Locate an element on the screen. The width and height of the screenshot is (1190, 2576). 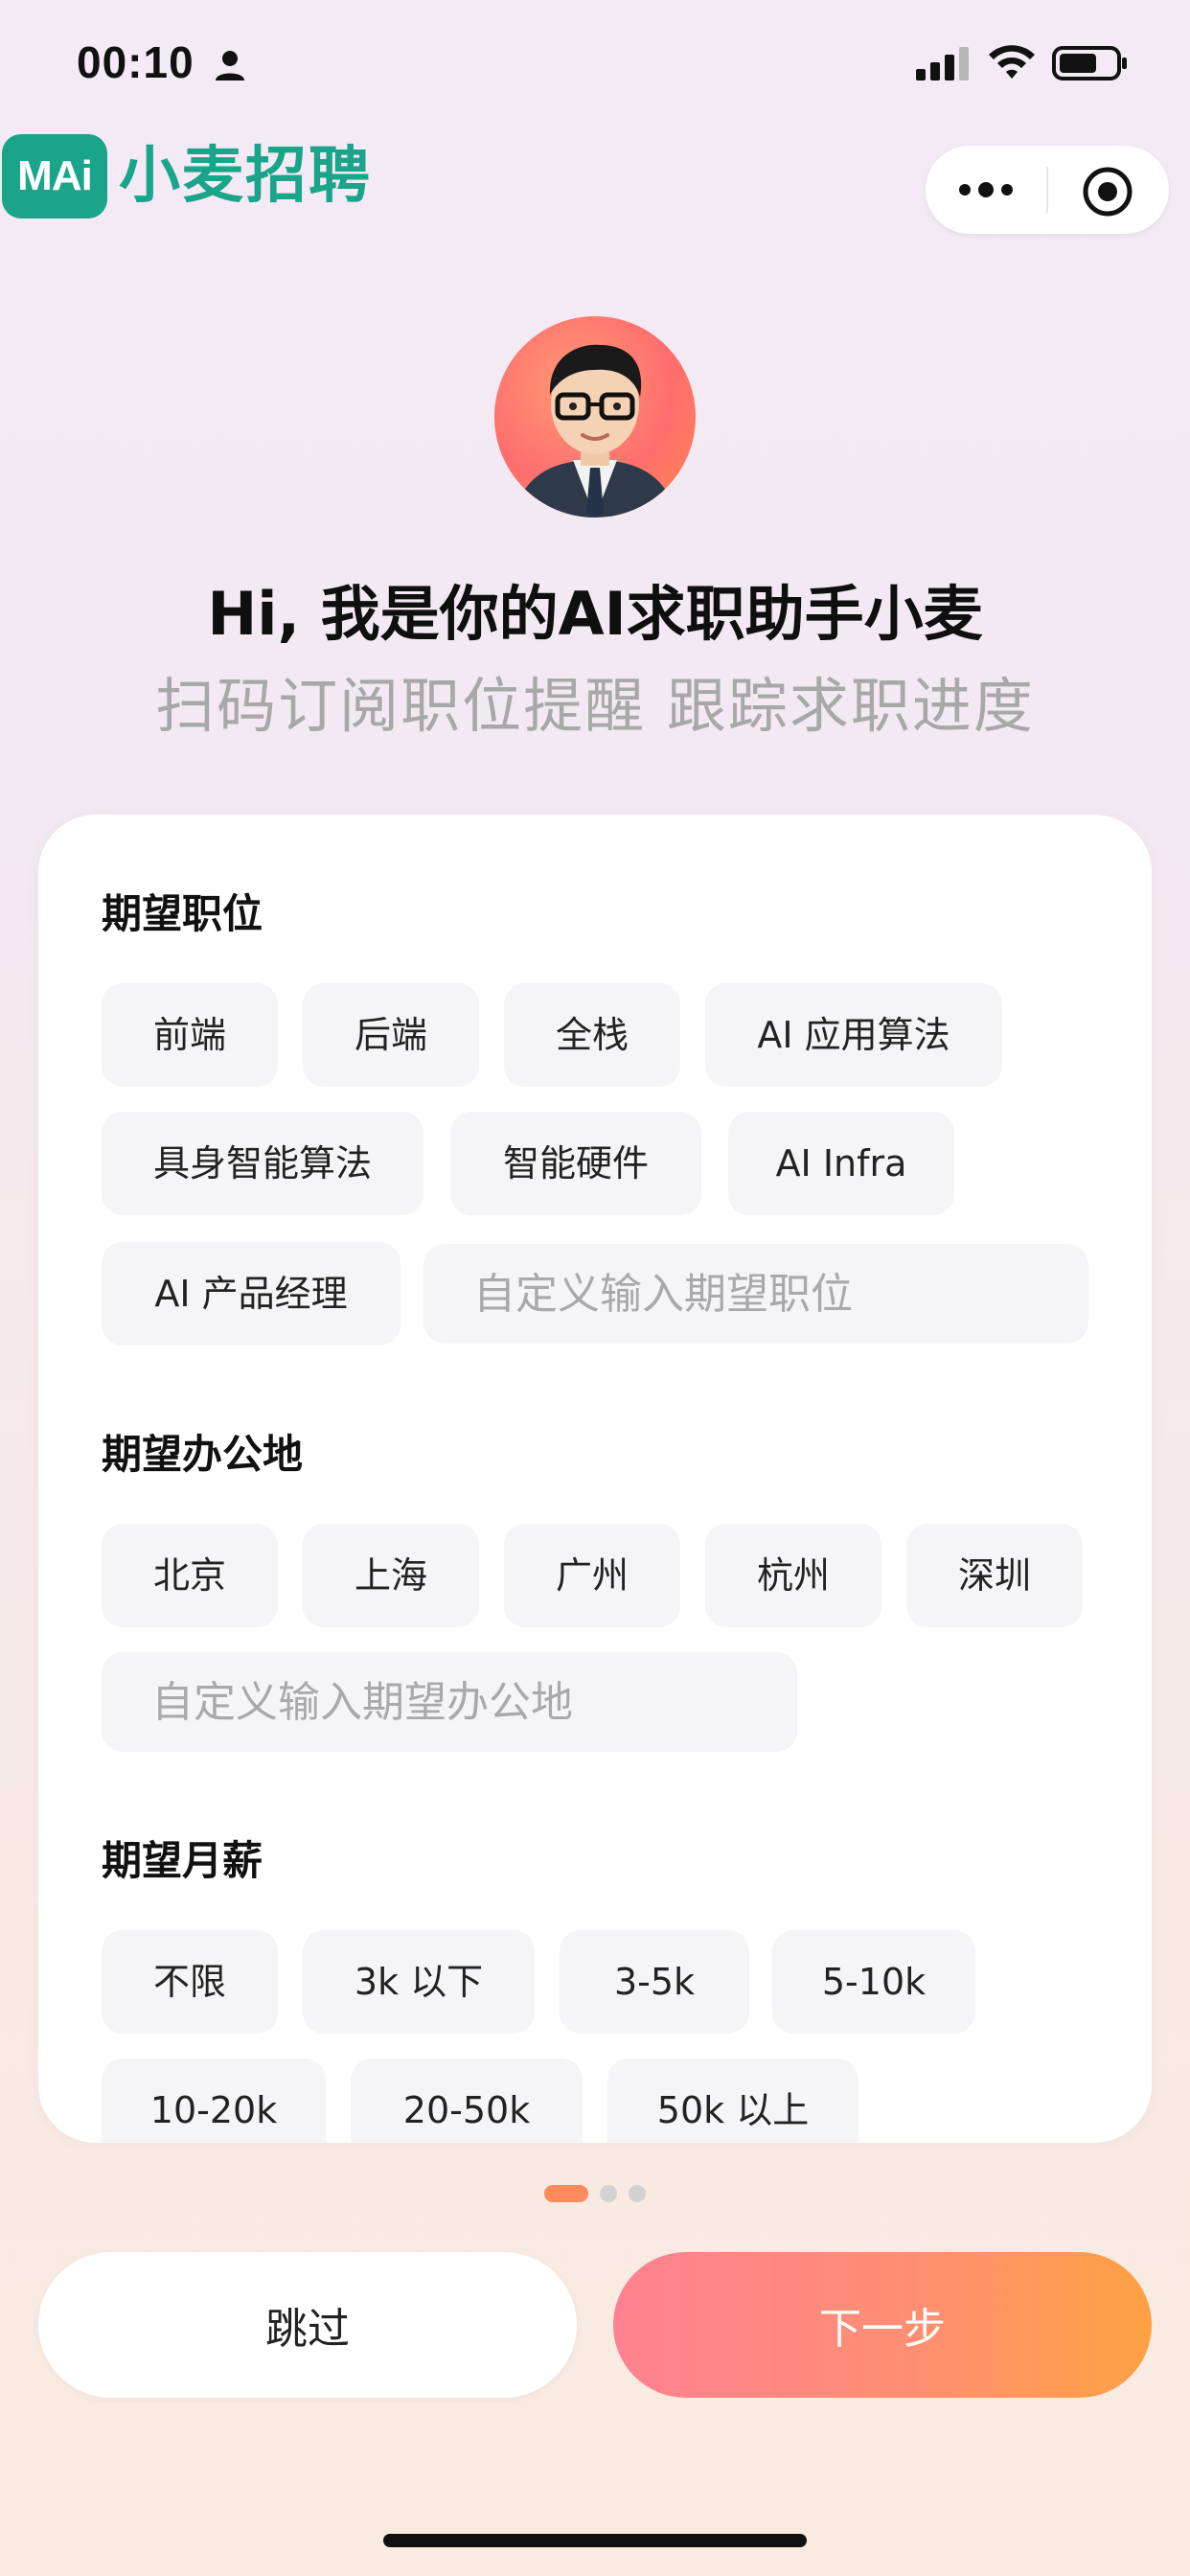
position-chip: 全栈 is located at coordinates (592, 1035).